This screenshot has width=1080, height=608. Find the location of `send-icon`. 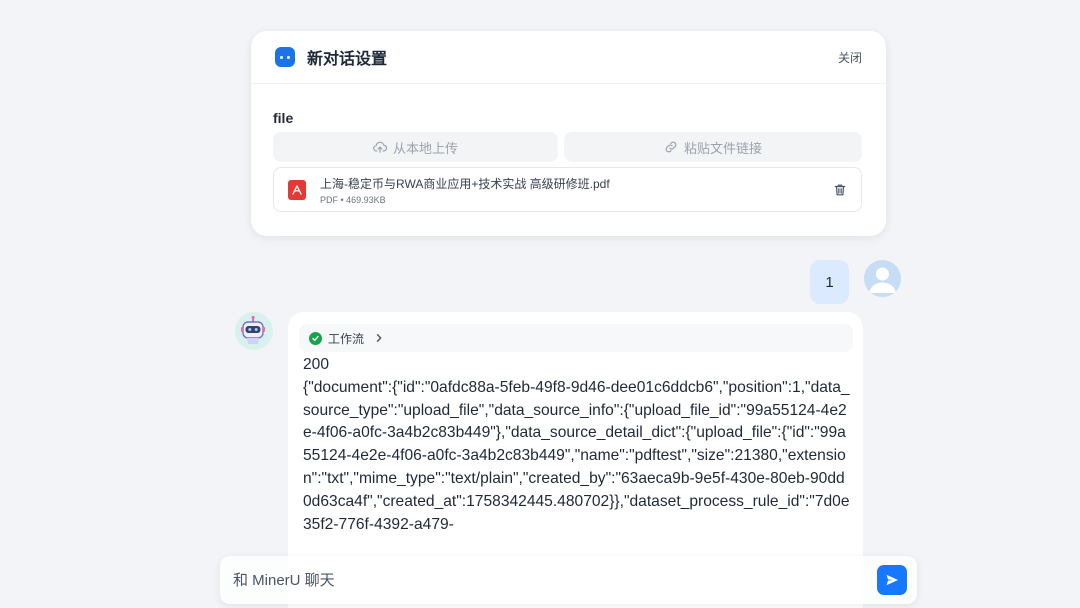

send-icon is located at coordinates (892, 580).